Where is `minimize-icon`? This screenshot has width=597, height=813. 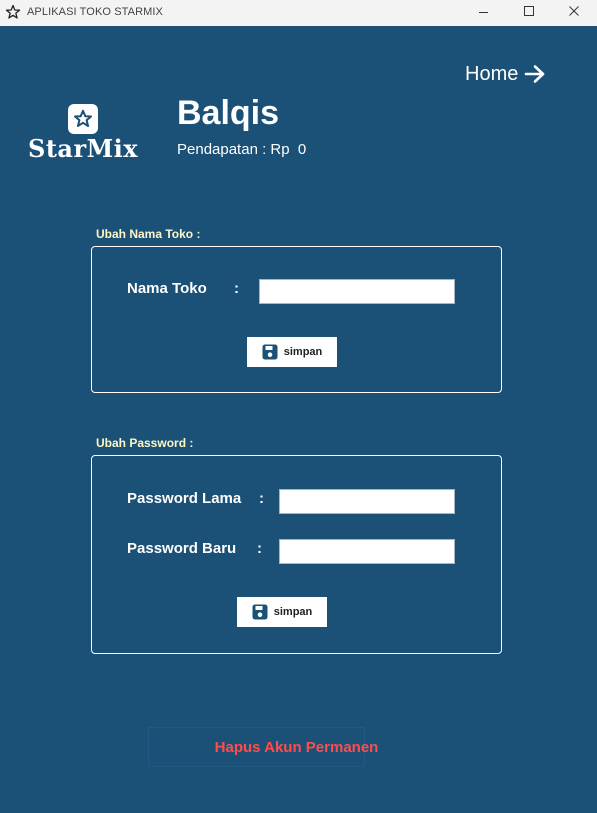
minimize-icon is located at coordinates (483, 12).